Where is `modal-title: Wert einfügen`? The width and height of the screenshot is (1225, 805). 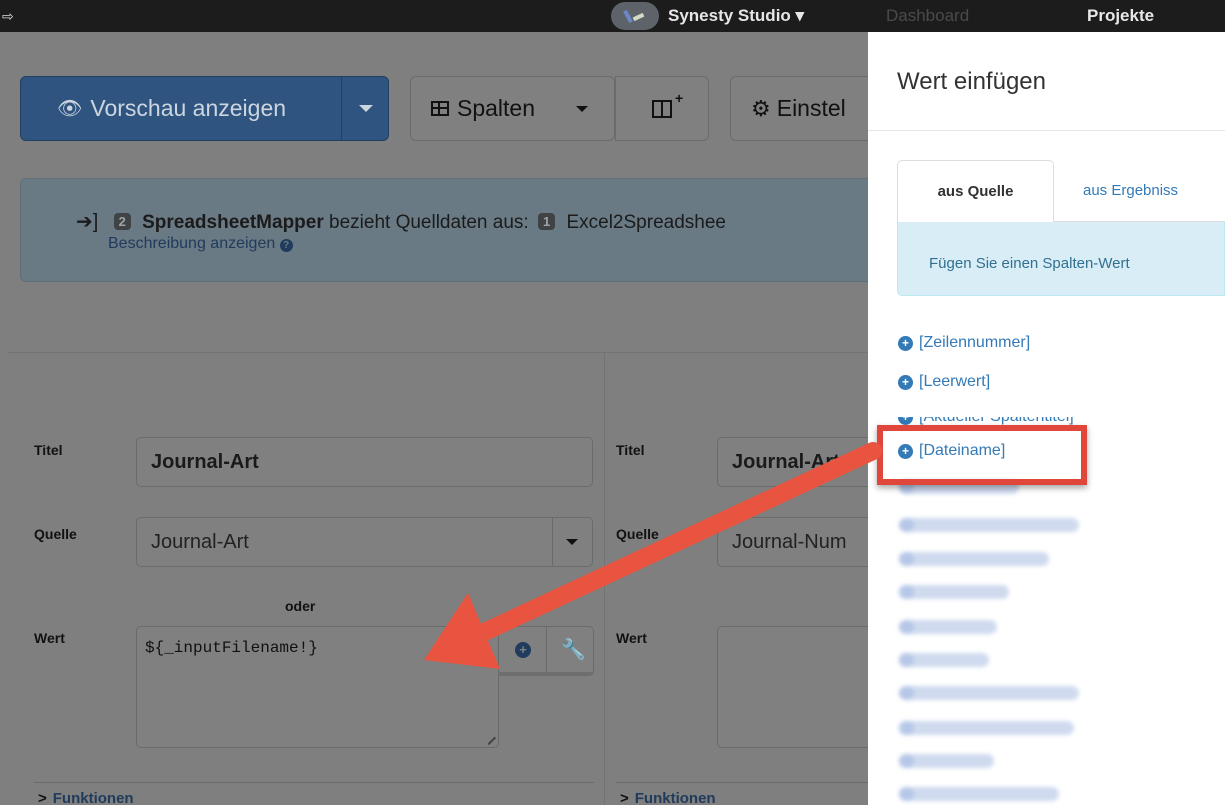
modal-title: Wert einfügen is located at coordinates (971, 81).